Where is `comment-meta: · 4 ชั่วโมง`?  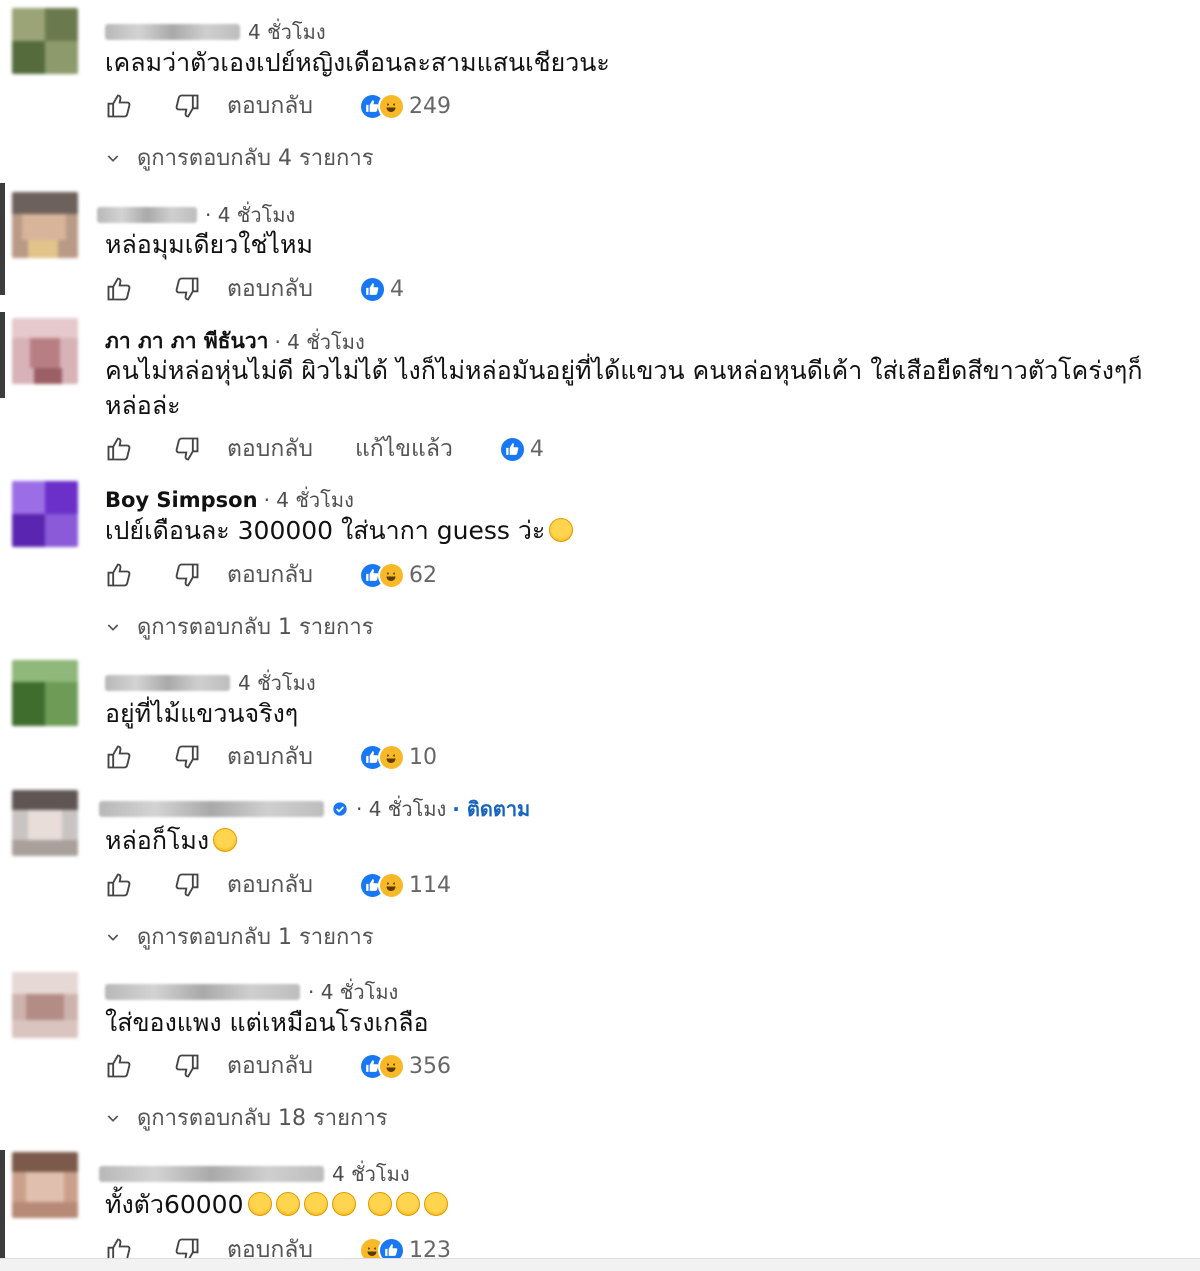 comment-meta: · 4 ชั่วโมง is located at coordinates (251, 992).